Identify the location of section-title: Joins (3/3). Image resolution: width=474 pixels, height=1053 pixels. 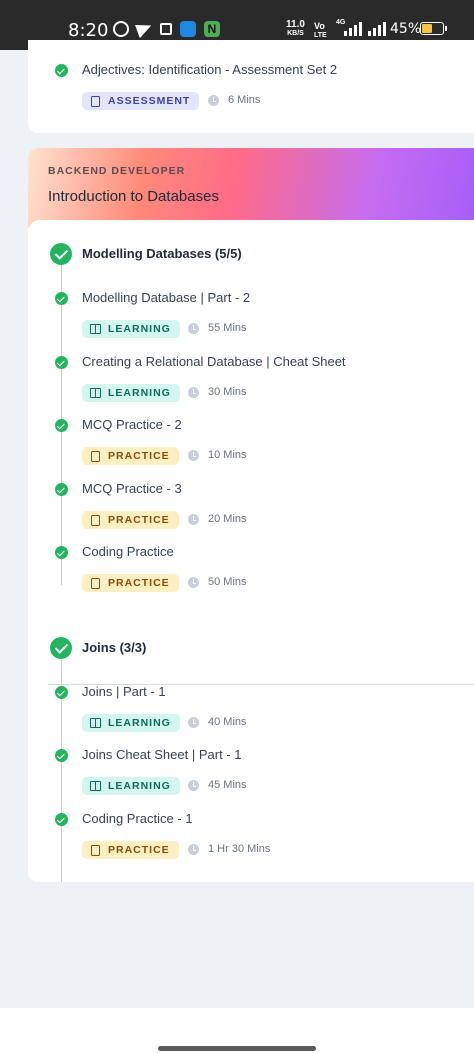
(114, 647).